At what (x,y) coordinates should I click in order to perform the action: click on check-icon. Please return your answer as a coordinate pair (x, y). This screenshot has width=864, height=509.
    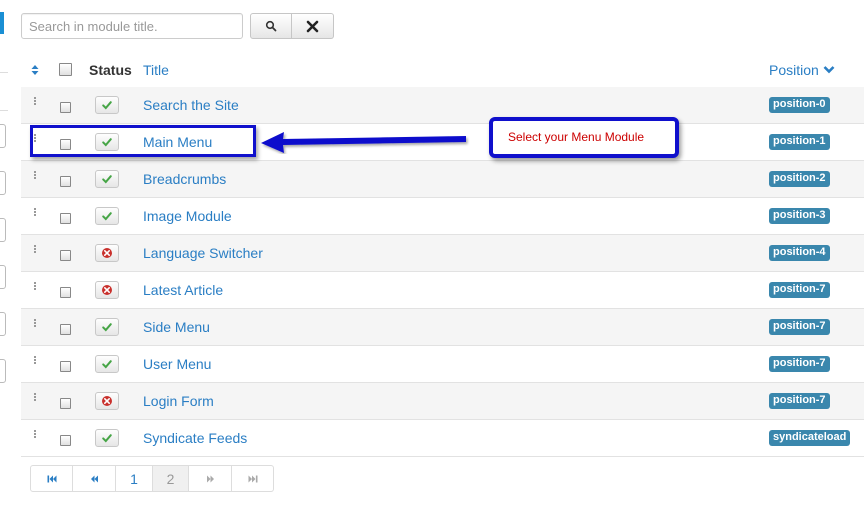
    Looking at the image, I should click on (107, 327).